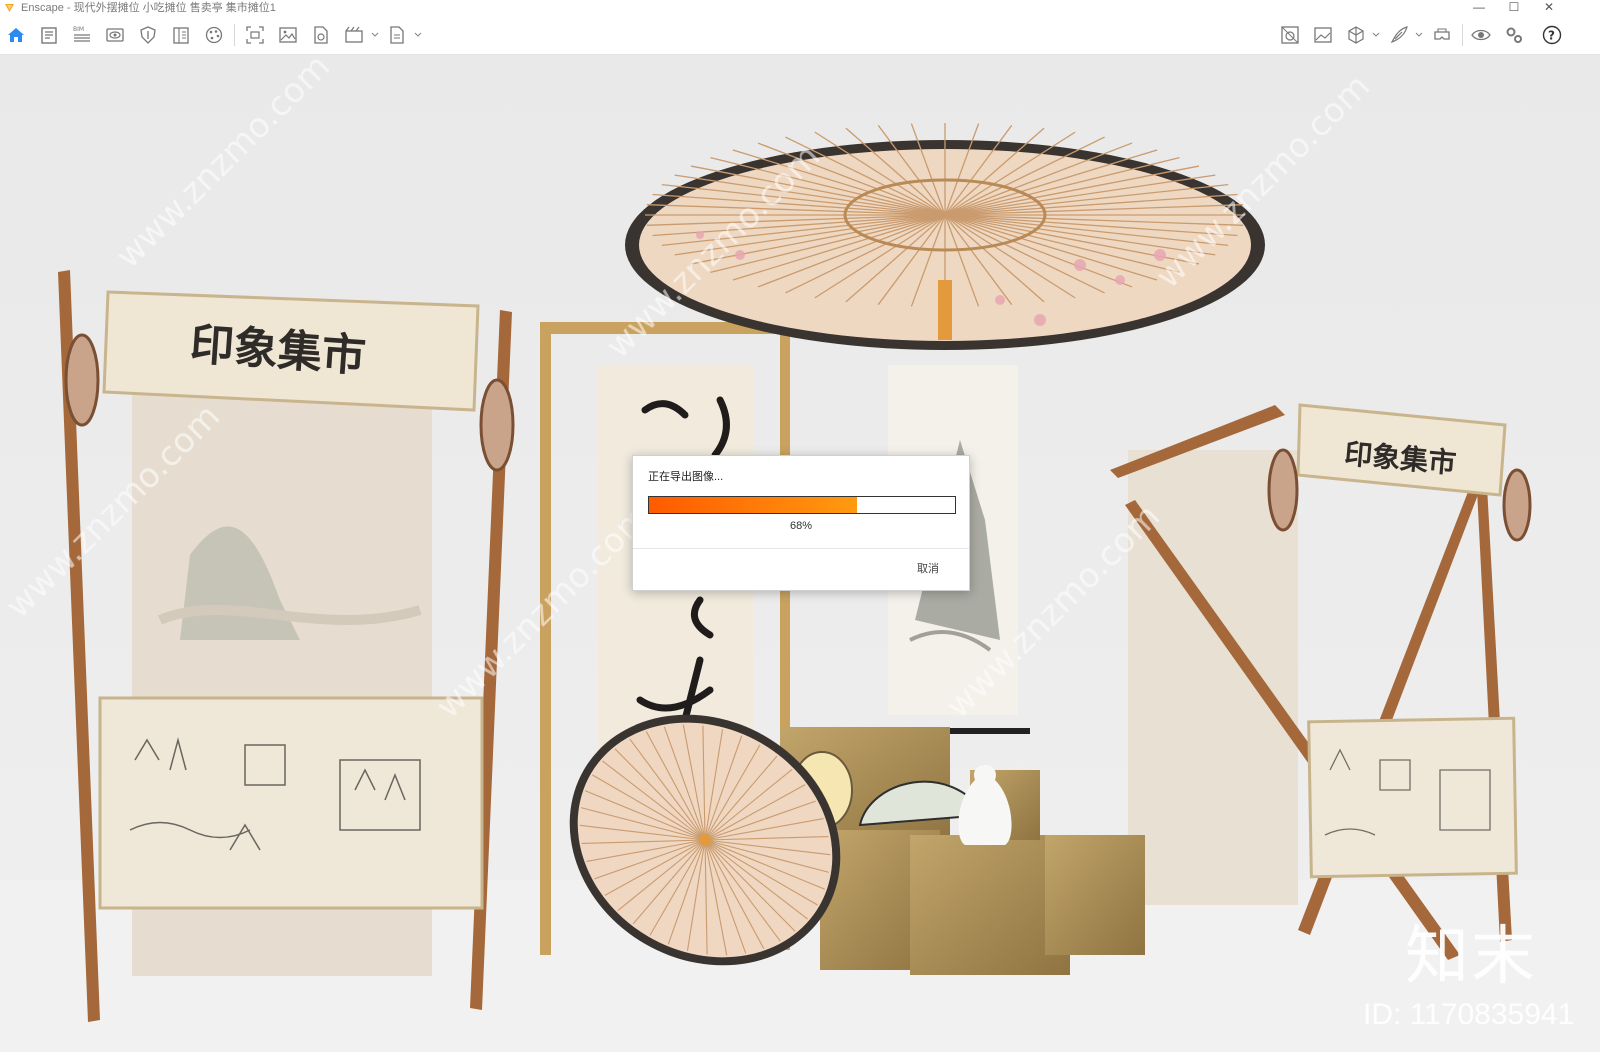 The height and width of the screenshot is (1052, 1600). What do you see at coordinates (1399, 35) in the screenshot?
I see `feather-icon` at bounding box center [1399, 35].